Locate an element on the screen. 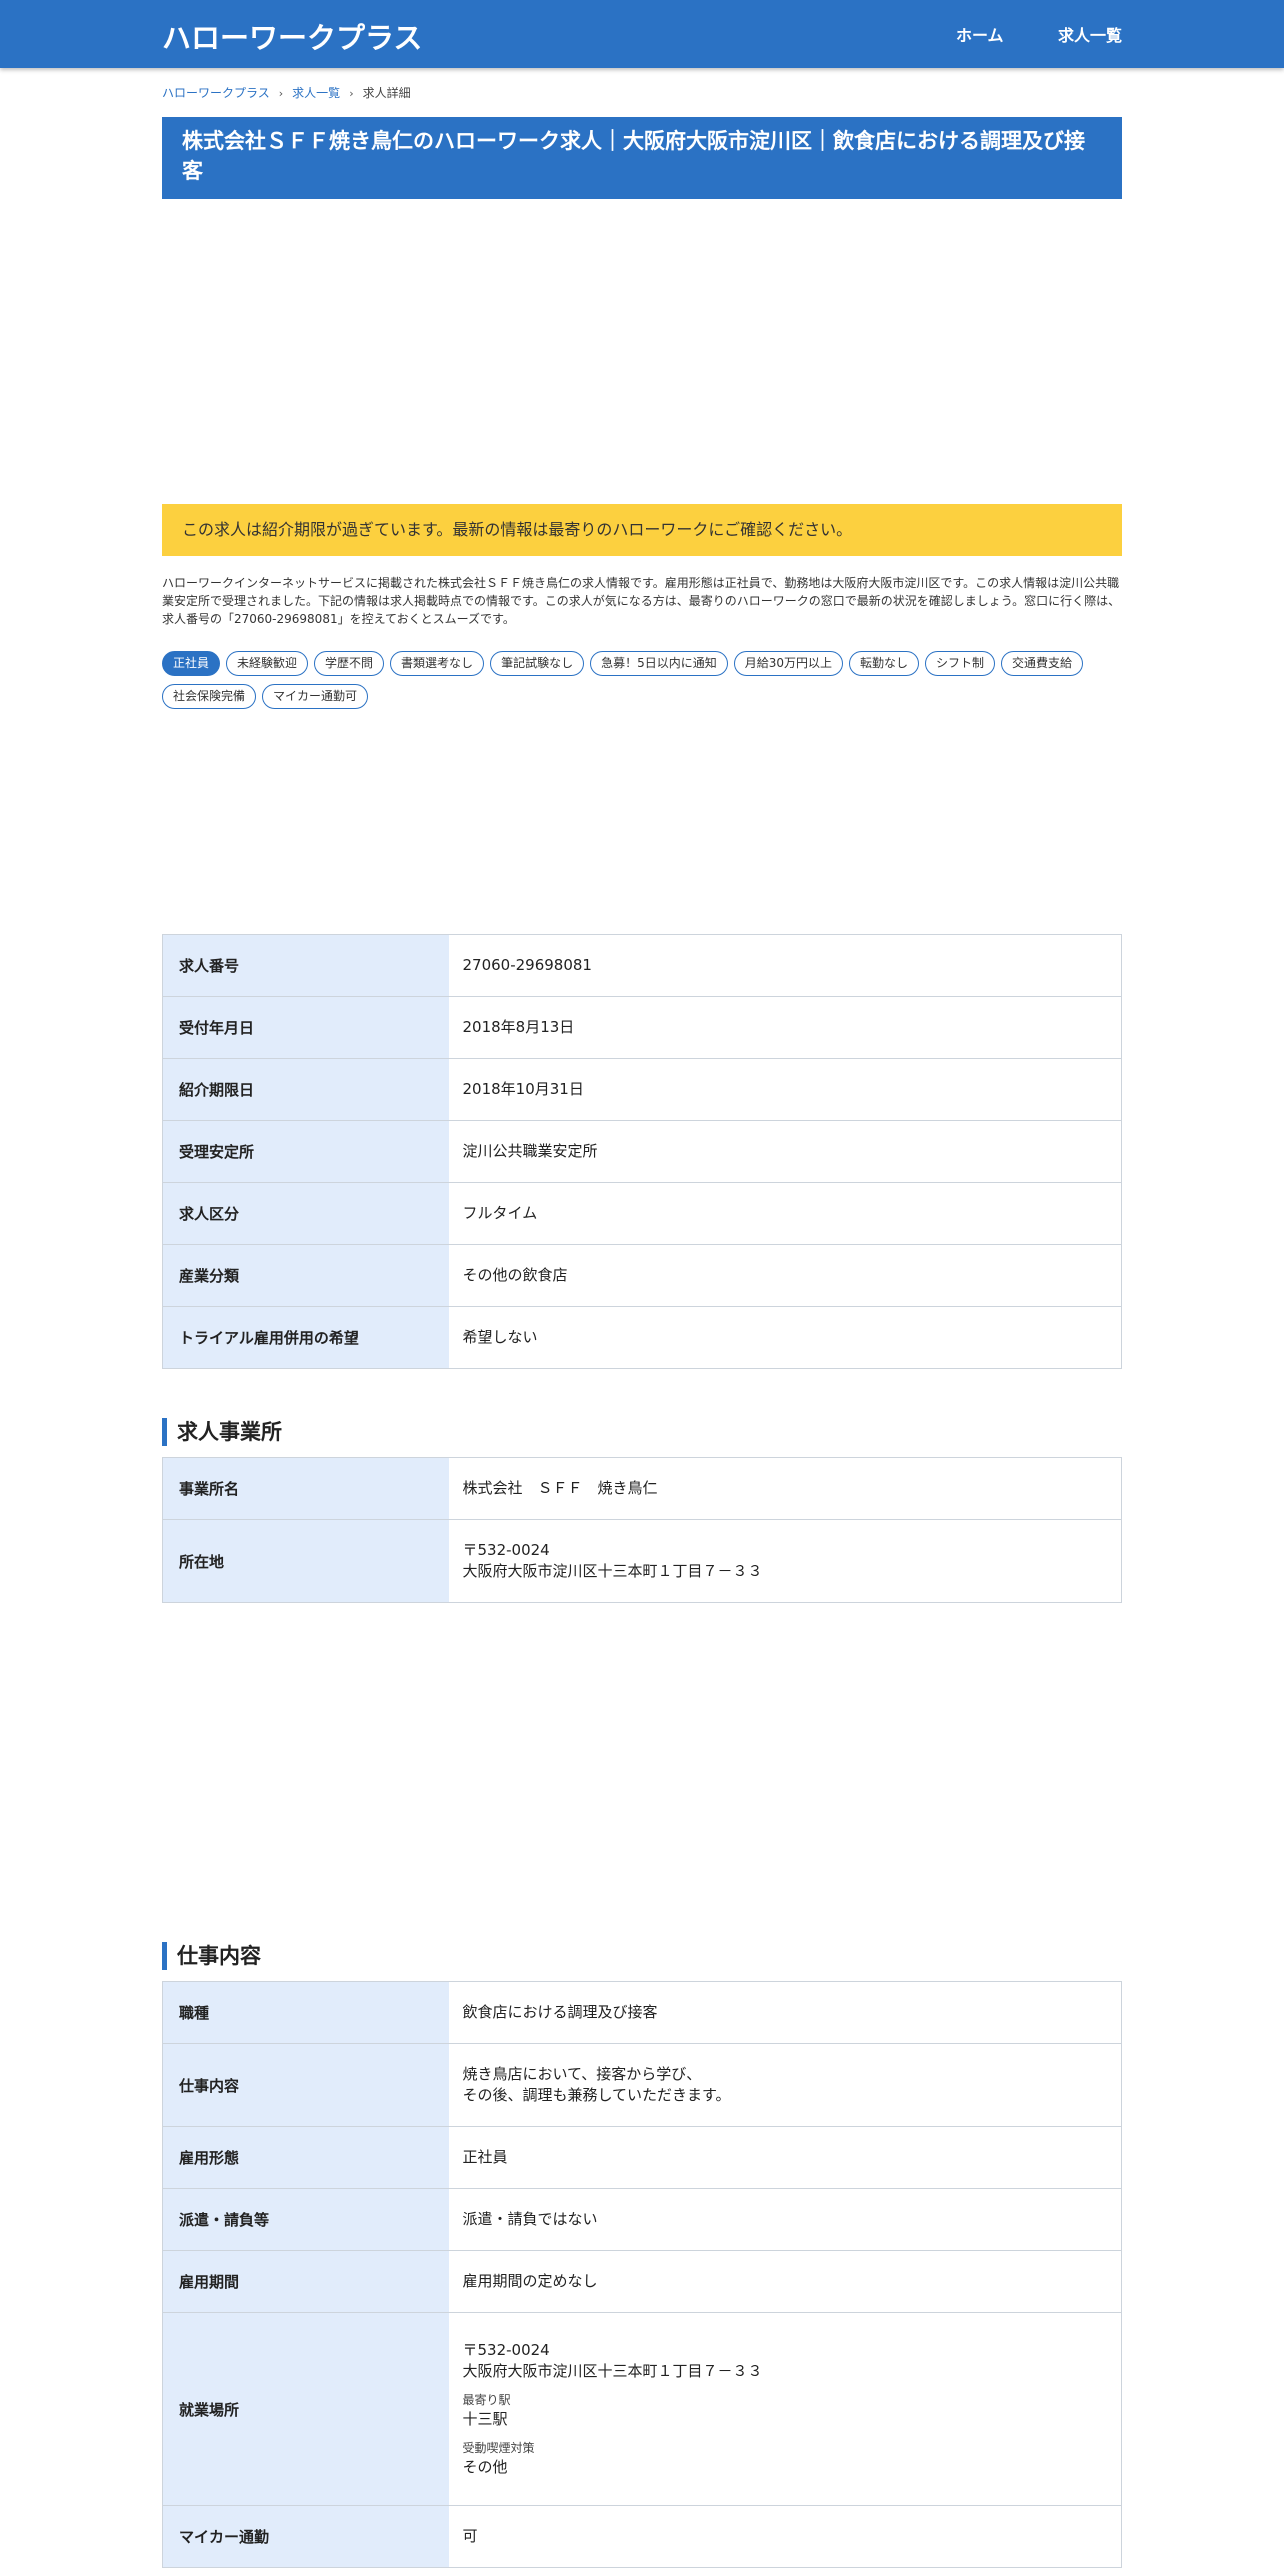 This screenshot has height=2568, width=1284. row-value: 希望しない is located at coordinates (785, 1337).